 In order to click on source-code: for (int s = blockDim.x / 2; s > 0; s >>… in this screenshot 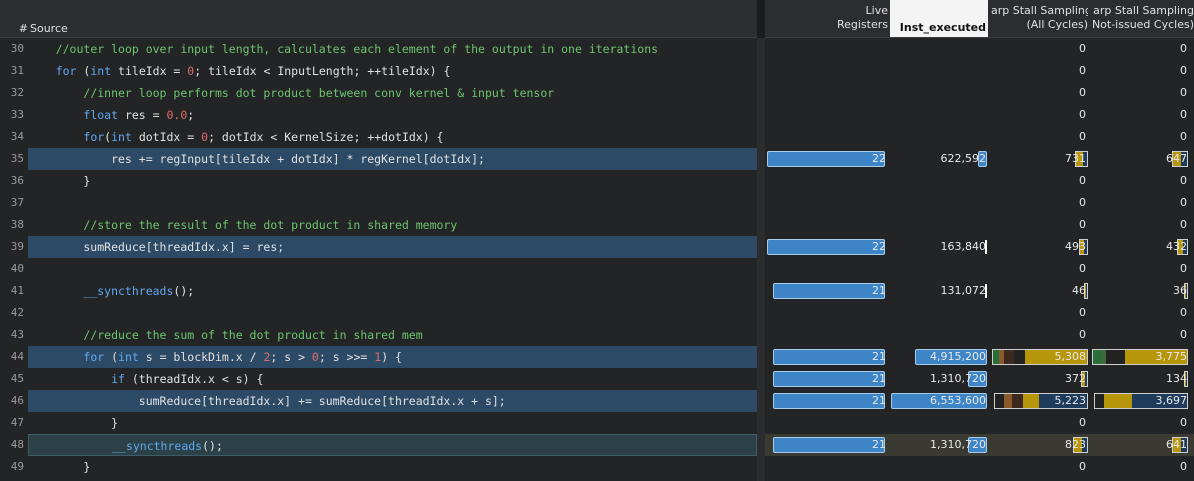, I will do `click(392, 357)`.